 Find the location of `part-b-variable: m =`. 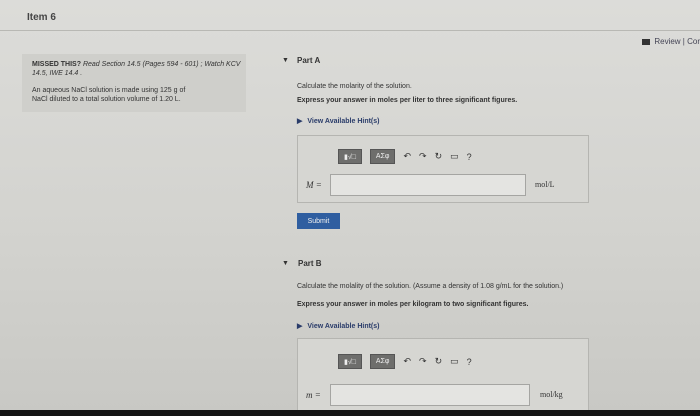

part-b-variable: m = is located at coordinates (313, 395).